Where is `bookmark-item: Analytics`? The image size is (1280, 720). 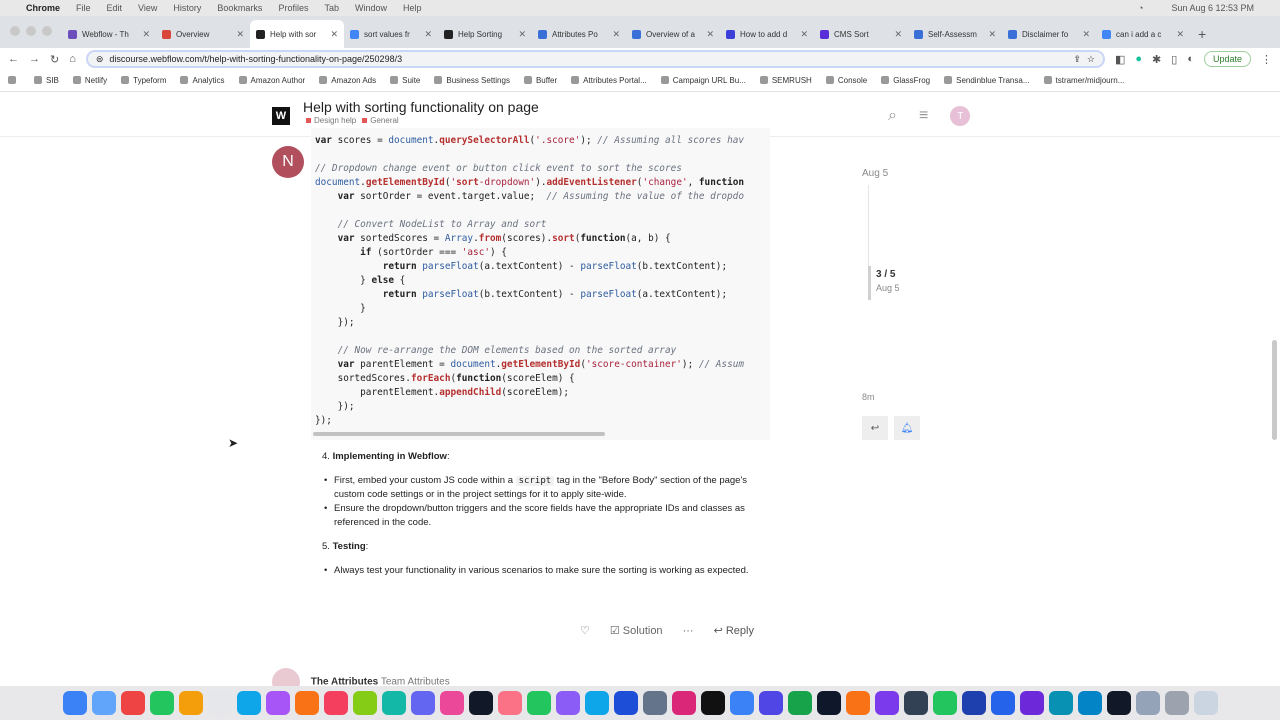 bookmark-item: Analytics is located at coordinates (202, 80).